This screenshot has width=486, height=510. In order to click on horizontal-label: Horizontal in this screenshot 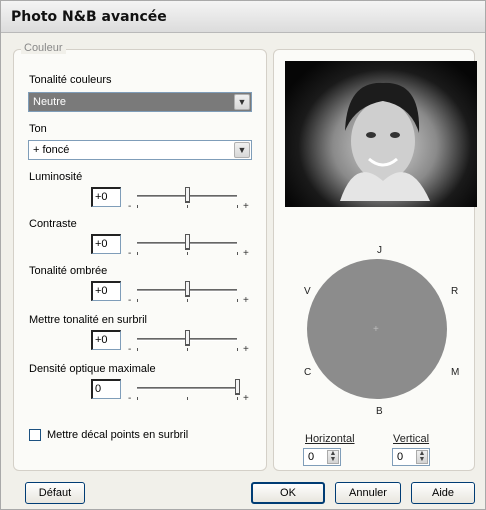, I will do `click(330, 439)`.